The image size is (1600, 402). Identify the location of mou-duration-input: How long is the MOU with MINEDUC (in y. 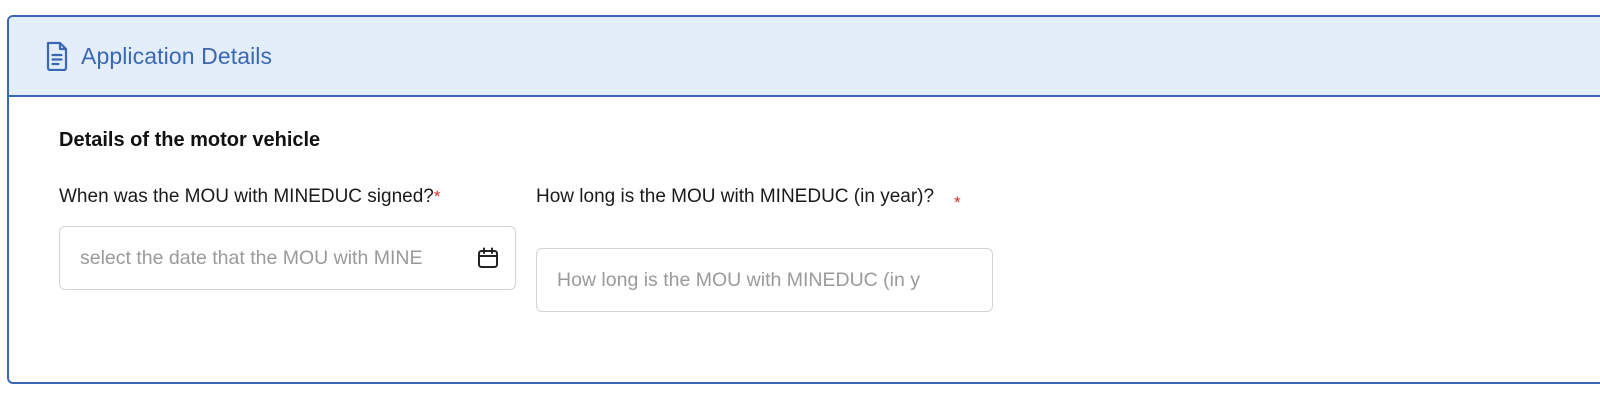
(764, 280).